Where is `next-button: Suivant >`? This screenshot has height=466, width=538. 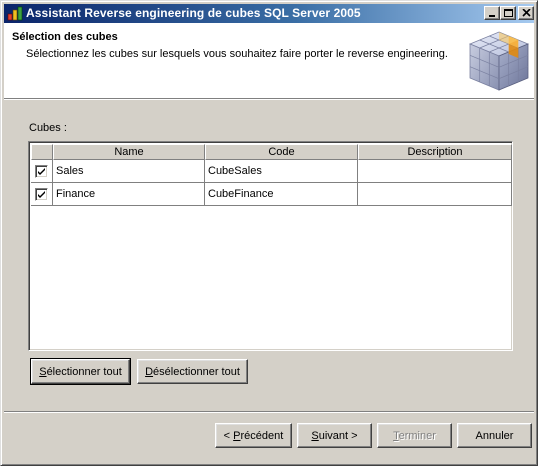 next-button: Suivant > is located at coordinates (334, 435).